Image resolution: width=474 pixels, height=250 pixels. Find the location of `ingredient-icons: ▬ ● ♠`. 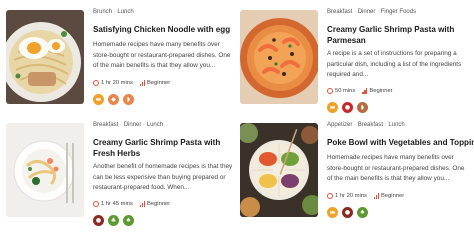

ingredient-icons: ▬ ● ♠ is located at coordinates (399, 212).